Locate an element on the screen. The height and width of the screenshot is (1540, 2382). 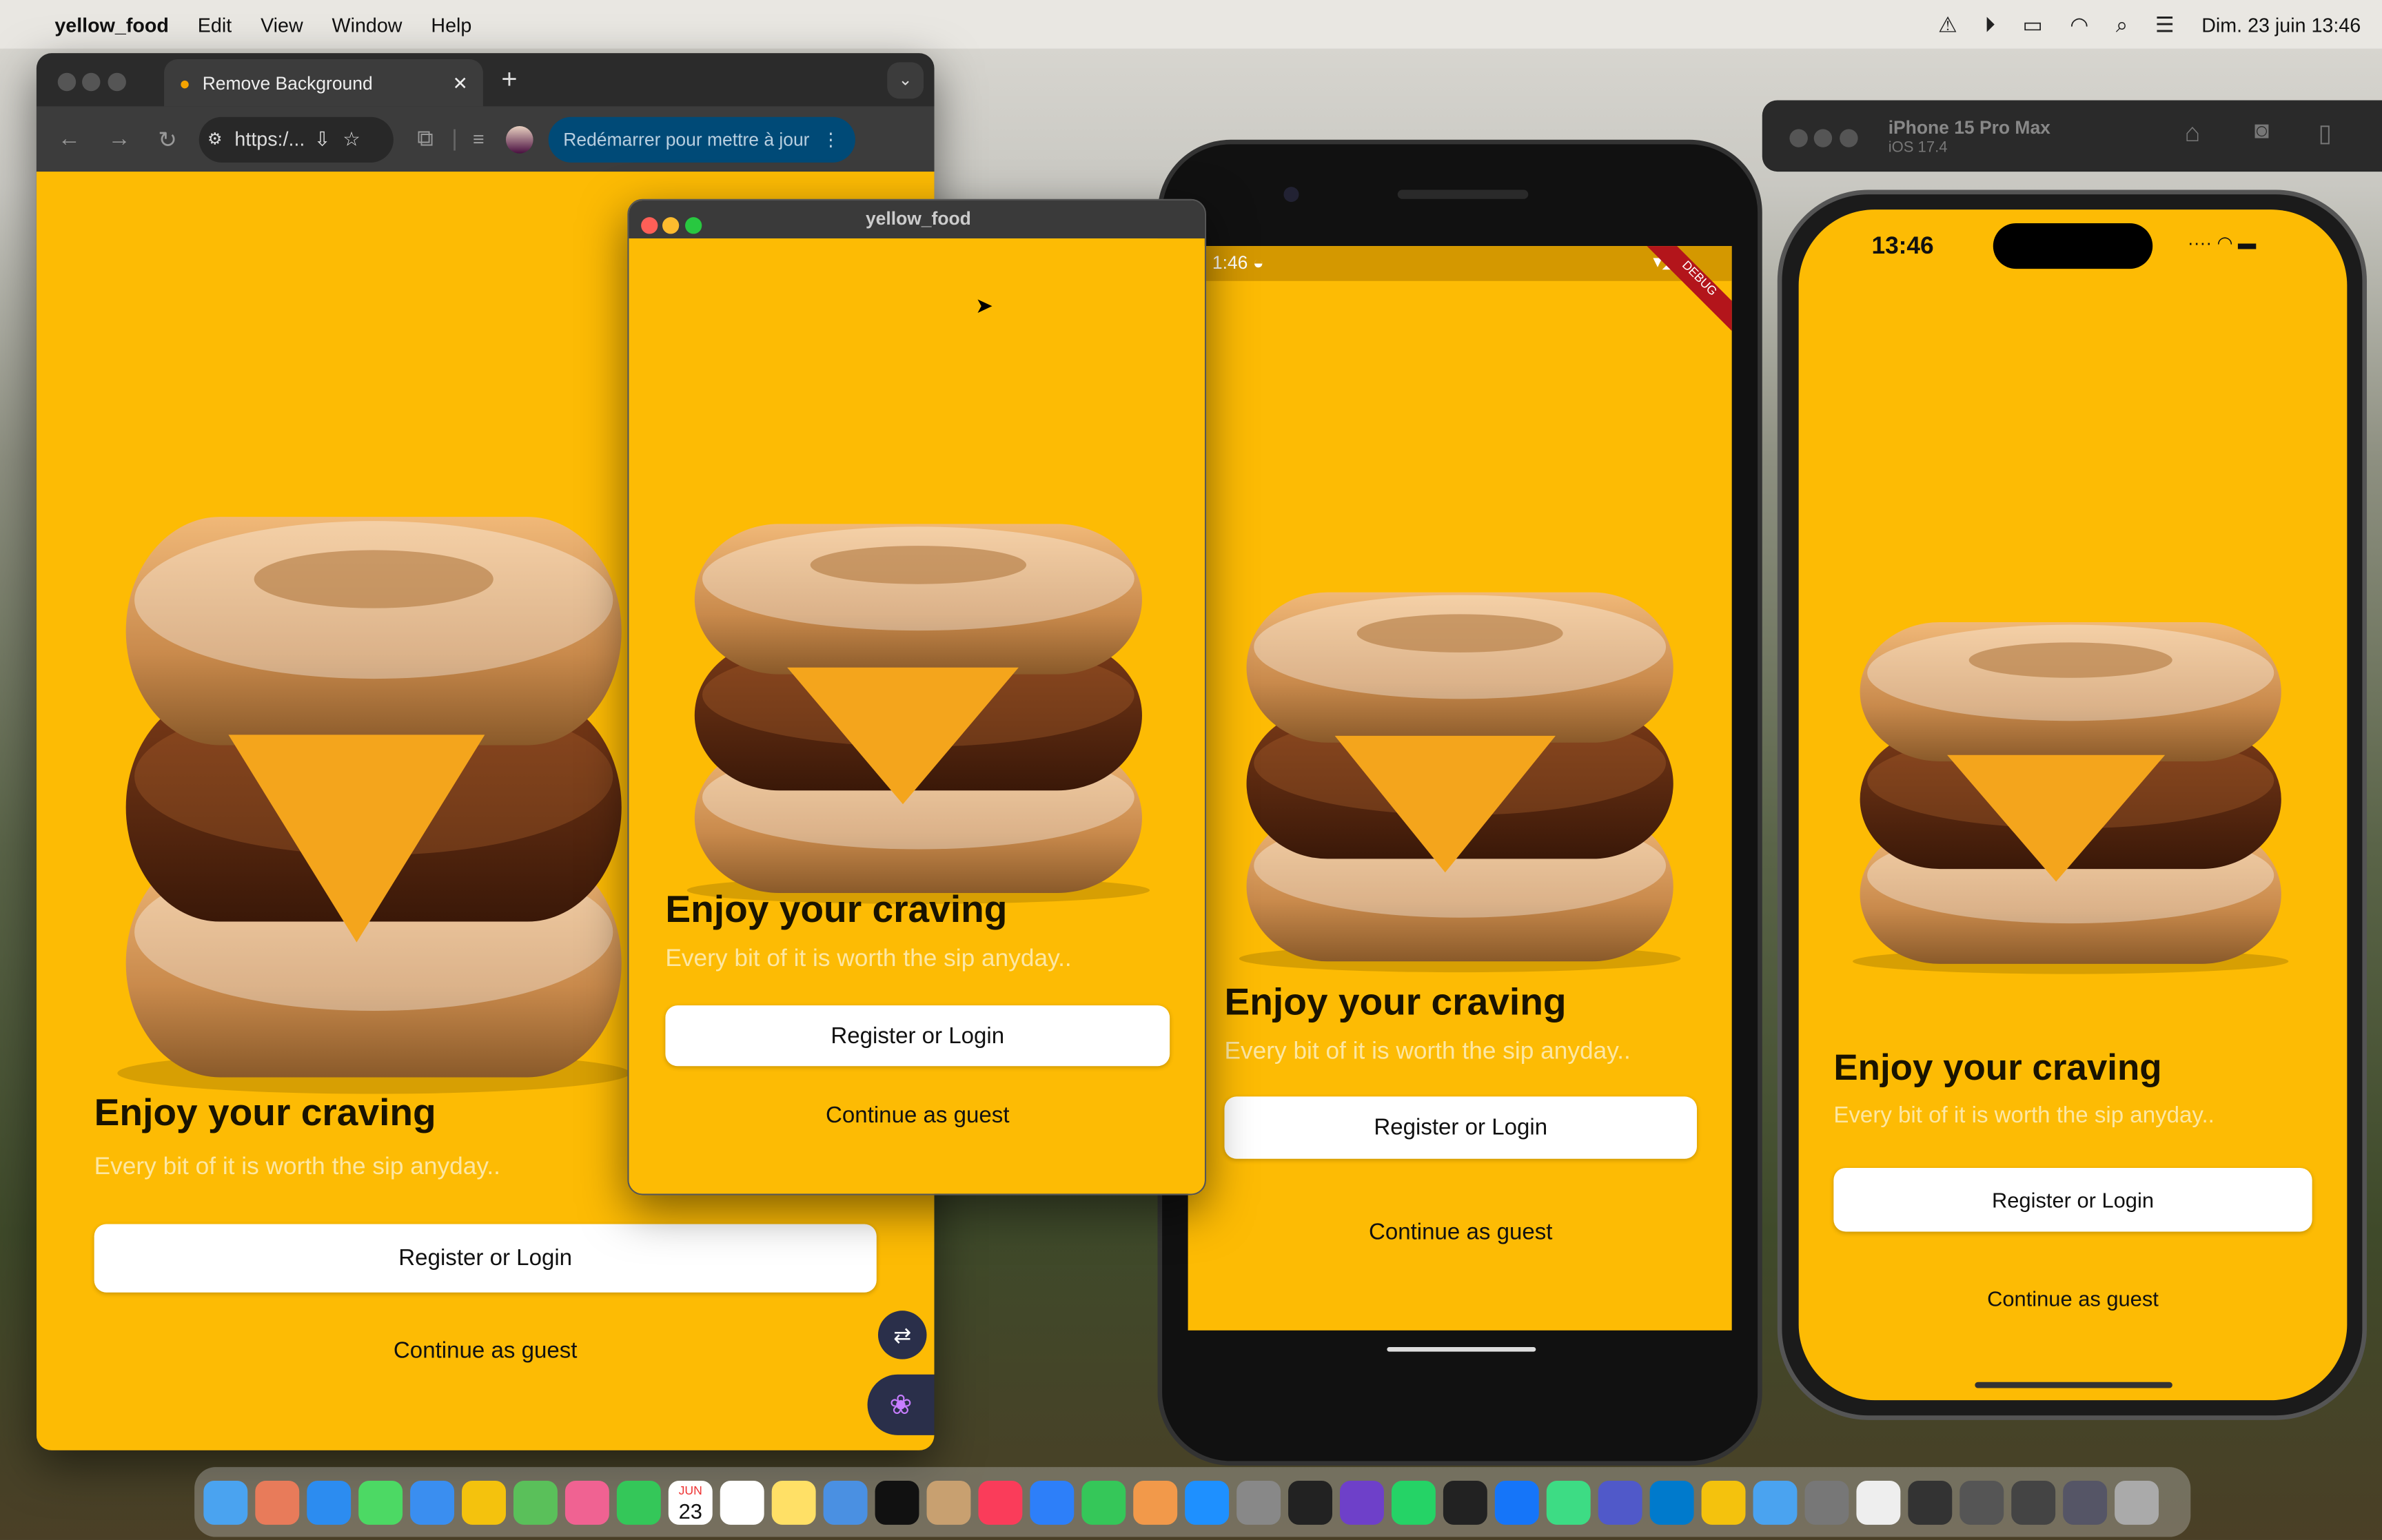
simulator-os-version: iOS 17.4 is located at coordinates (1918, 148).